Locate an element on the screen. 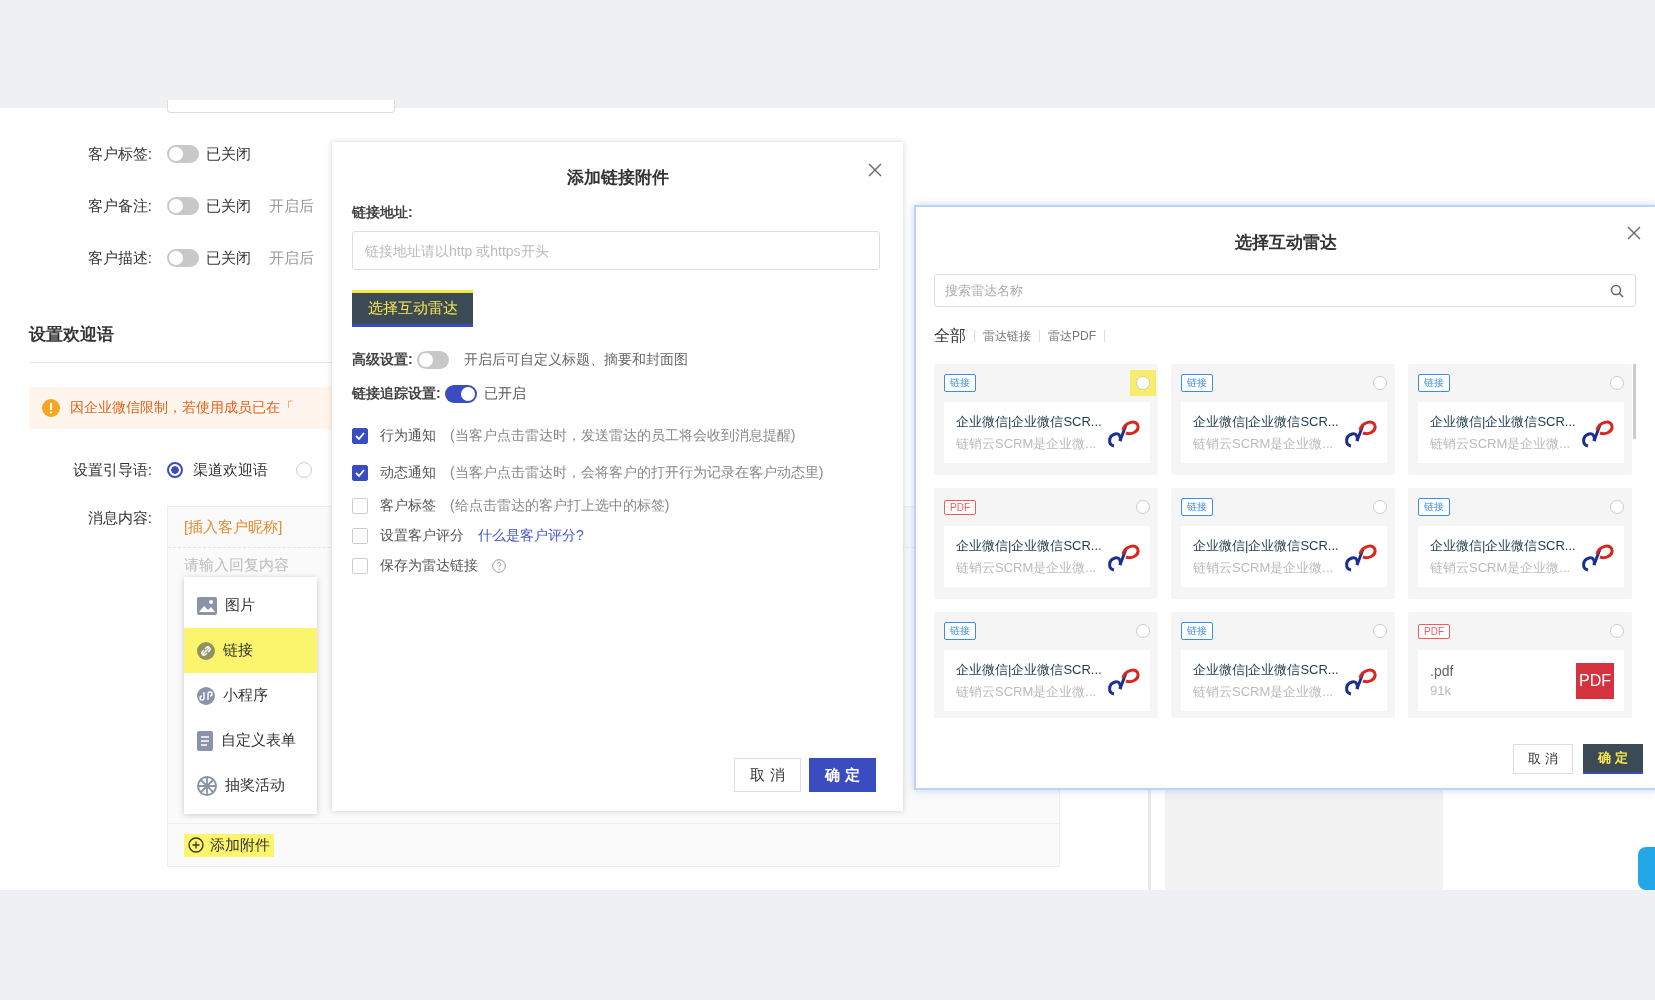 This screenshot has width=1655, height=1000. hint-text: 开启后可自定义标题、摘要和封面图 is located at coordinates (575, 360).